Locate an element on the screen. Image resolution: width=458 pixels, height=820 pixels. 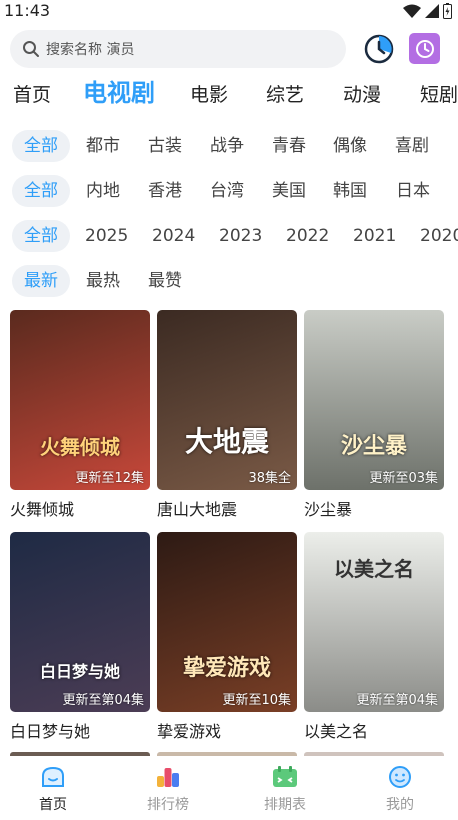
region-mainland: 内地 is located at coordinates (103, 191).